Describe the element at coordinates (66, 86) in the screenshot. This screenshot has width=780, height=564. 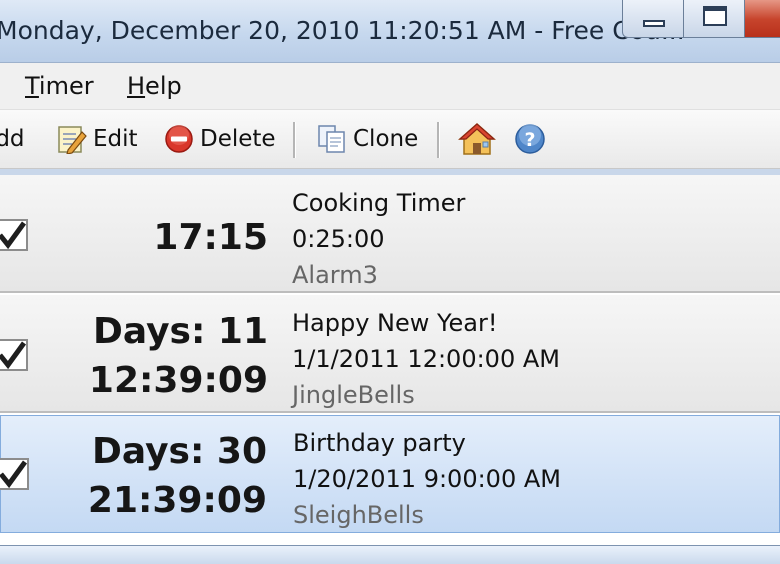
I see `menu-timer-label: imer` at that location.